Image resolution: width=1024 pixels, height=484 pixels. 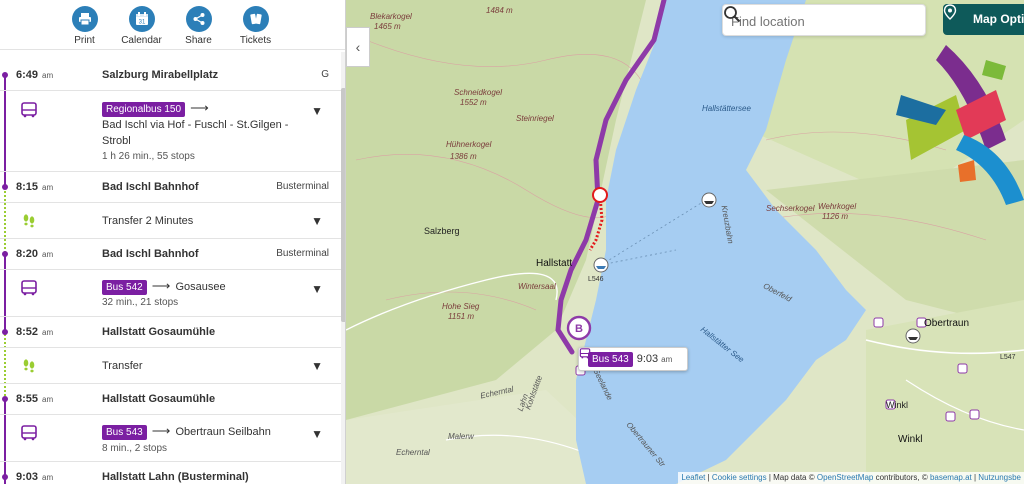 What do you see at coordinates (170, 221) in the screenshot?
I see `transfer-leg-row: Transfer 2 Minutes ▼` at bounding box center [170, 221].